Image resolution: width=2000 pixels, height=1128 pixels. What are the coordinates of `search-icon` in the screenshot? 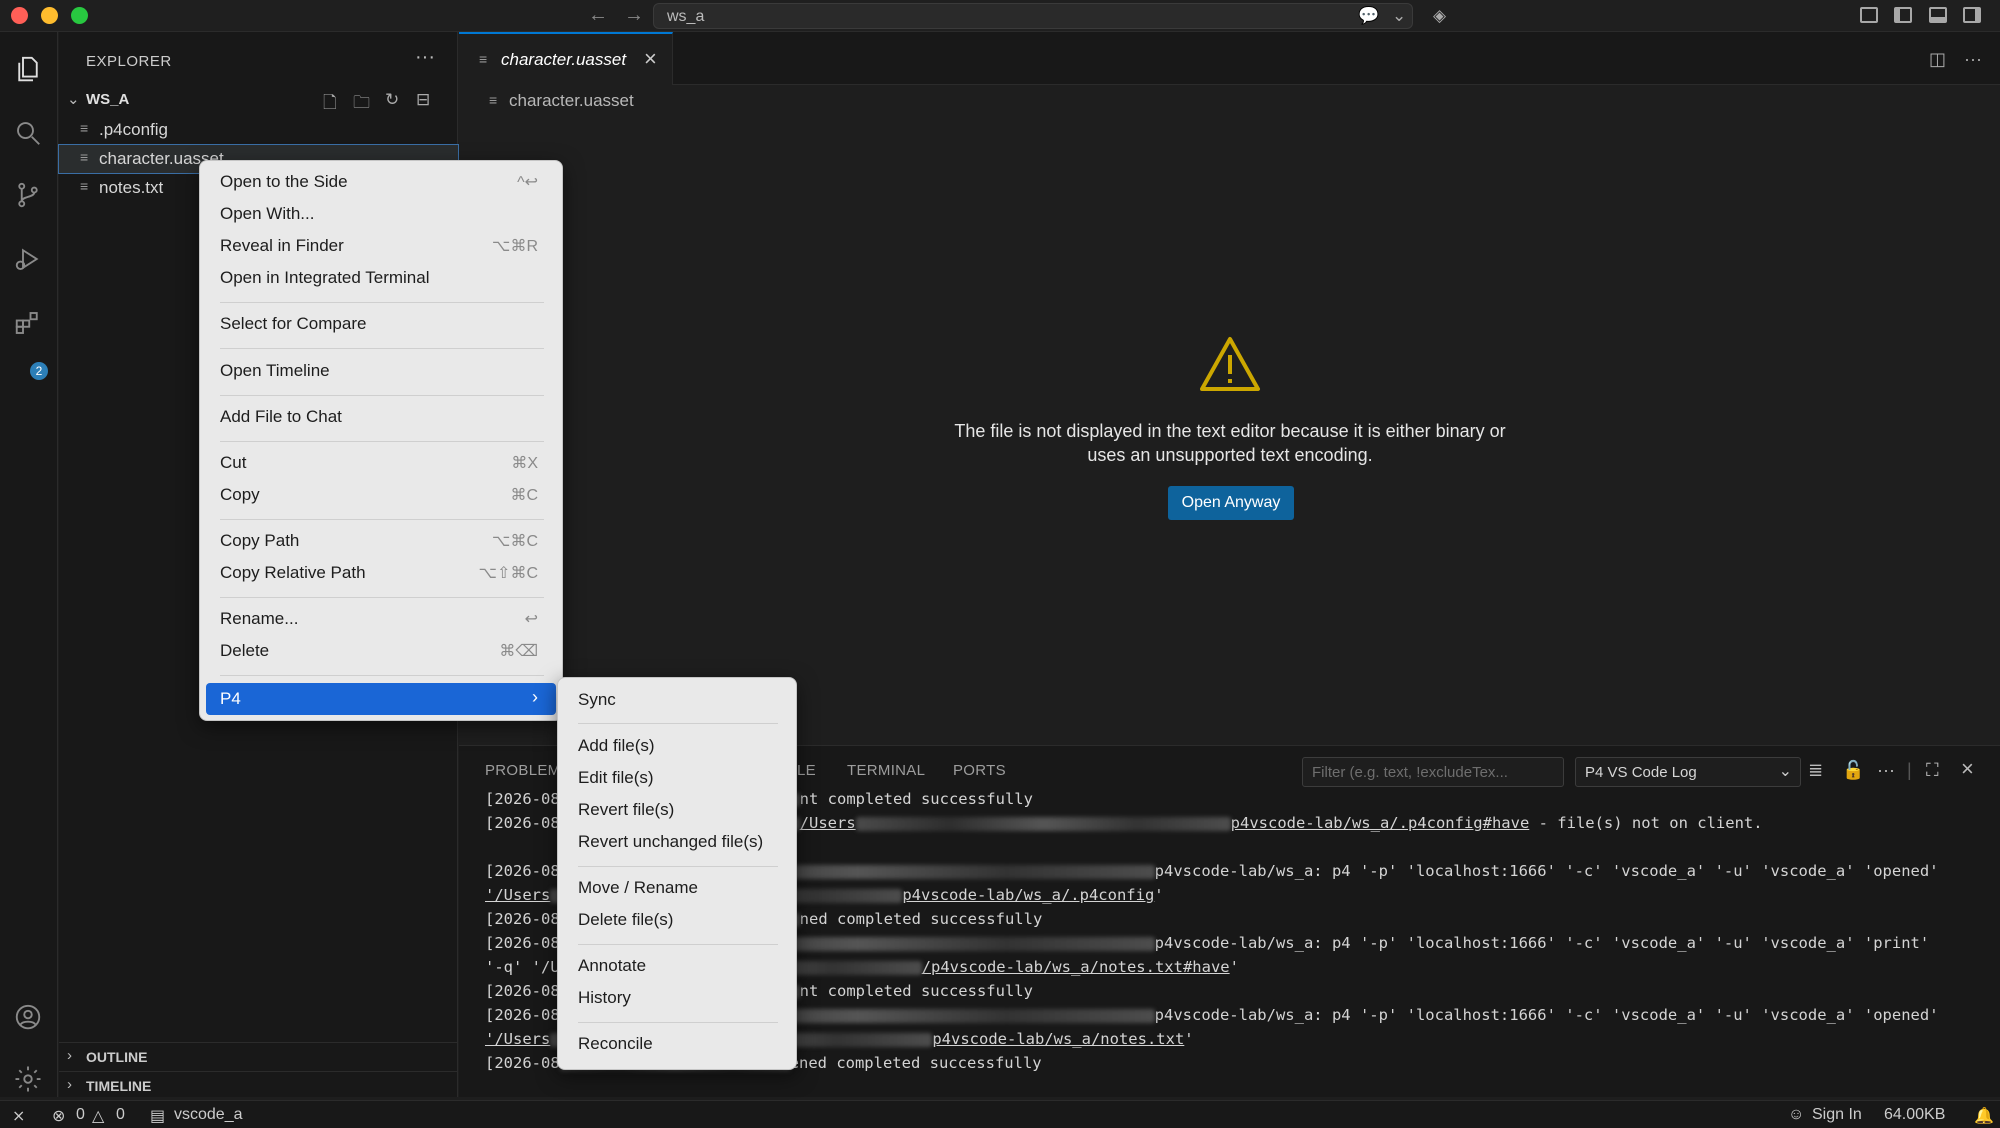 It's located at (28, 133).